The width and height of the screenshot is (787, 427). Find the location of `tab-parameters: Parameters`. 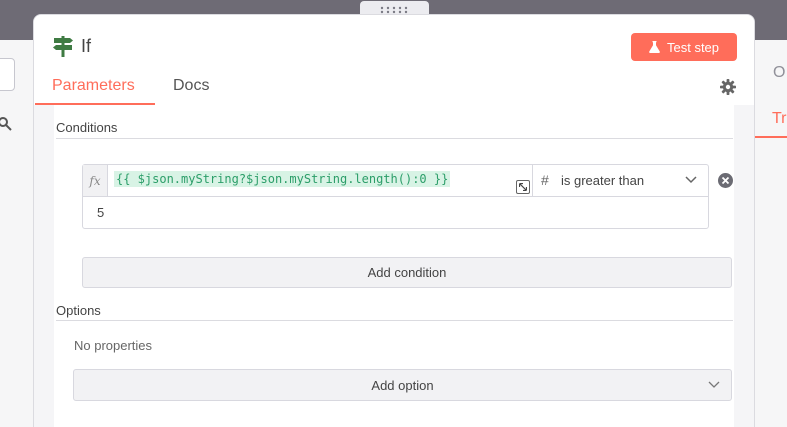

tab-parameters: Parameters is located at coordinates (93, 86).